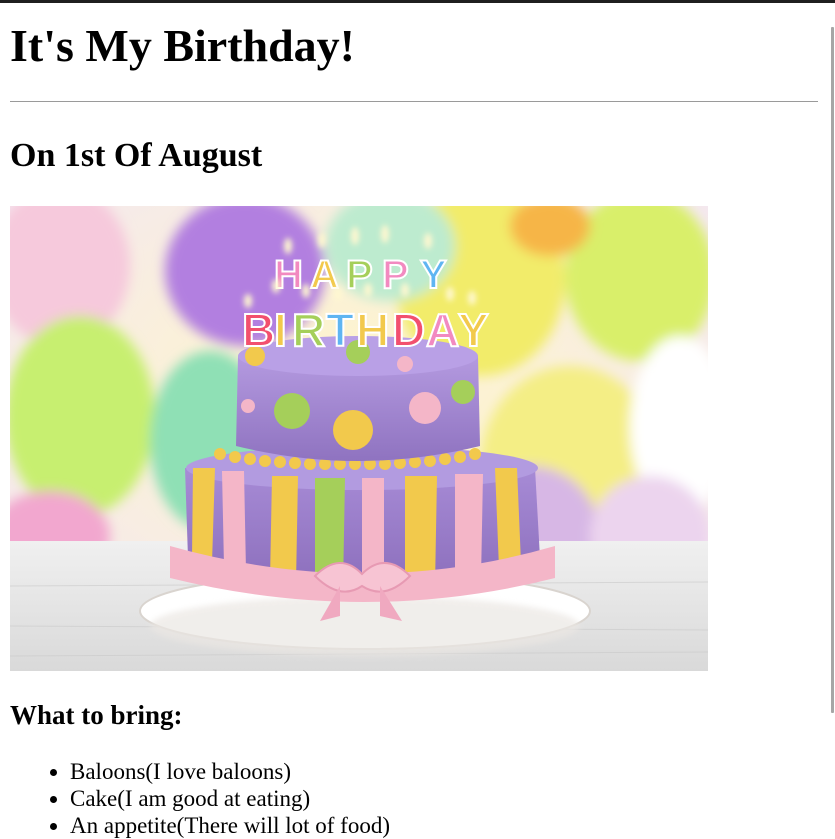 The height and width of the screenshot is (839, 835). What do you see at coordinates (96, 715) in the screenshot?
I see `bring-heading: What to bring:` at bounding box center [96, 715].